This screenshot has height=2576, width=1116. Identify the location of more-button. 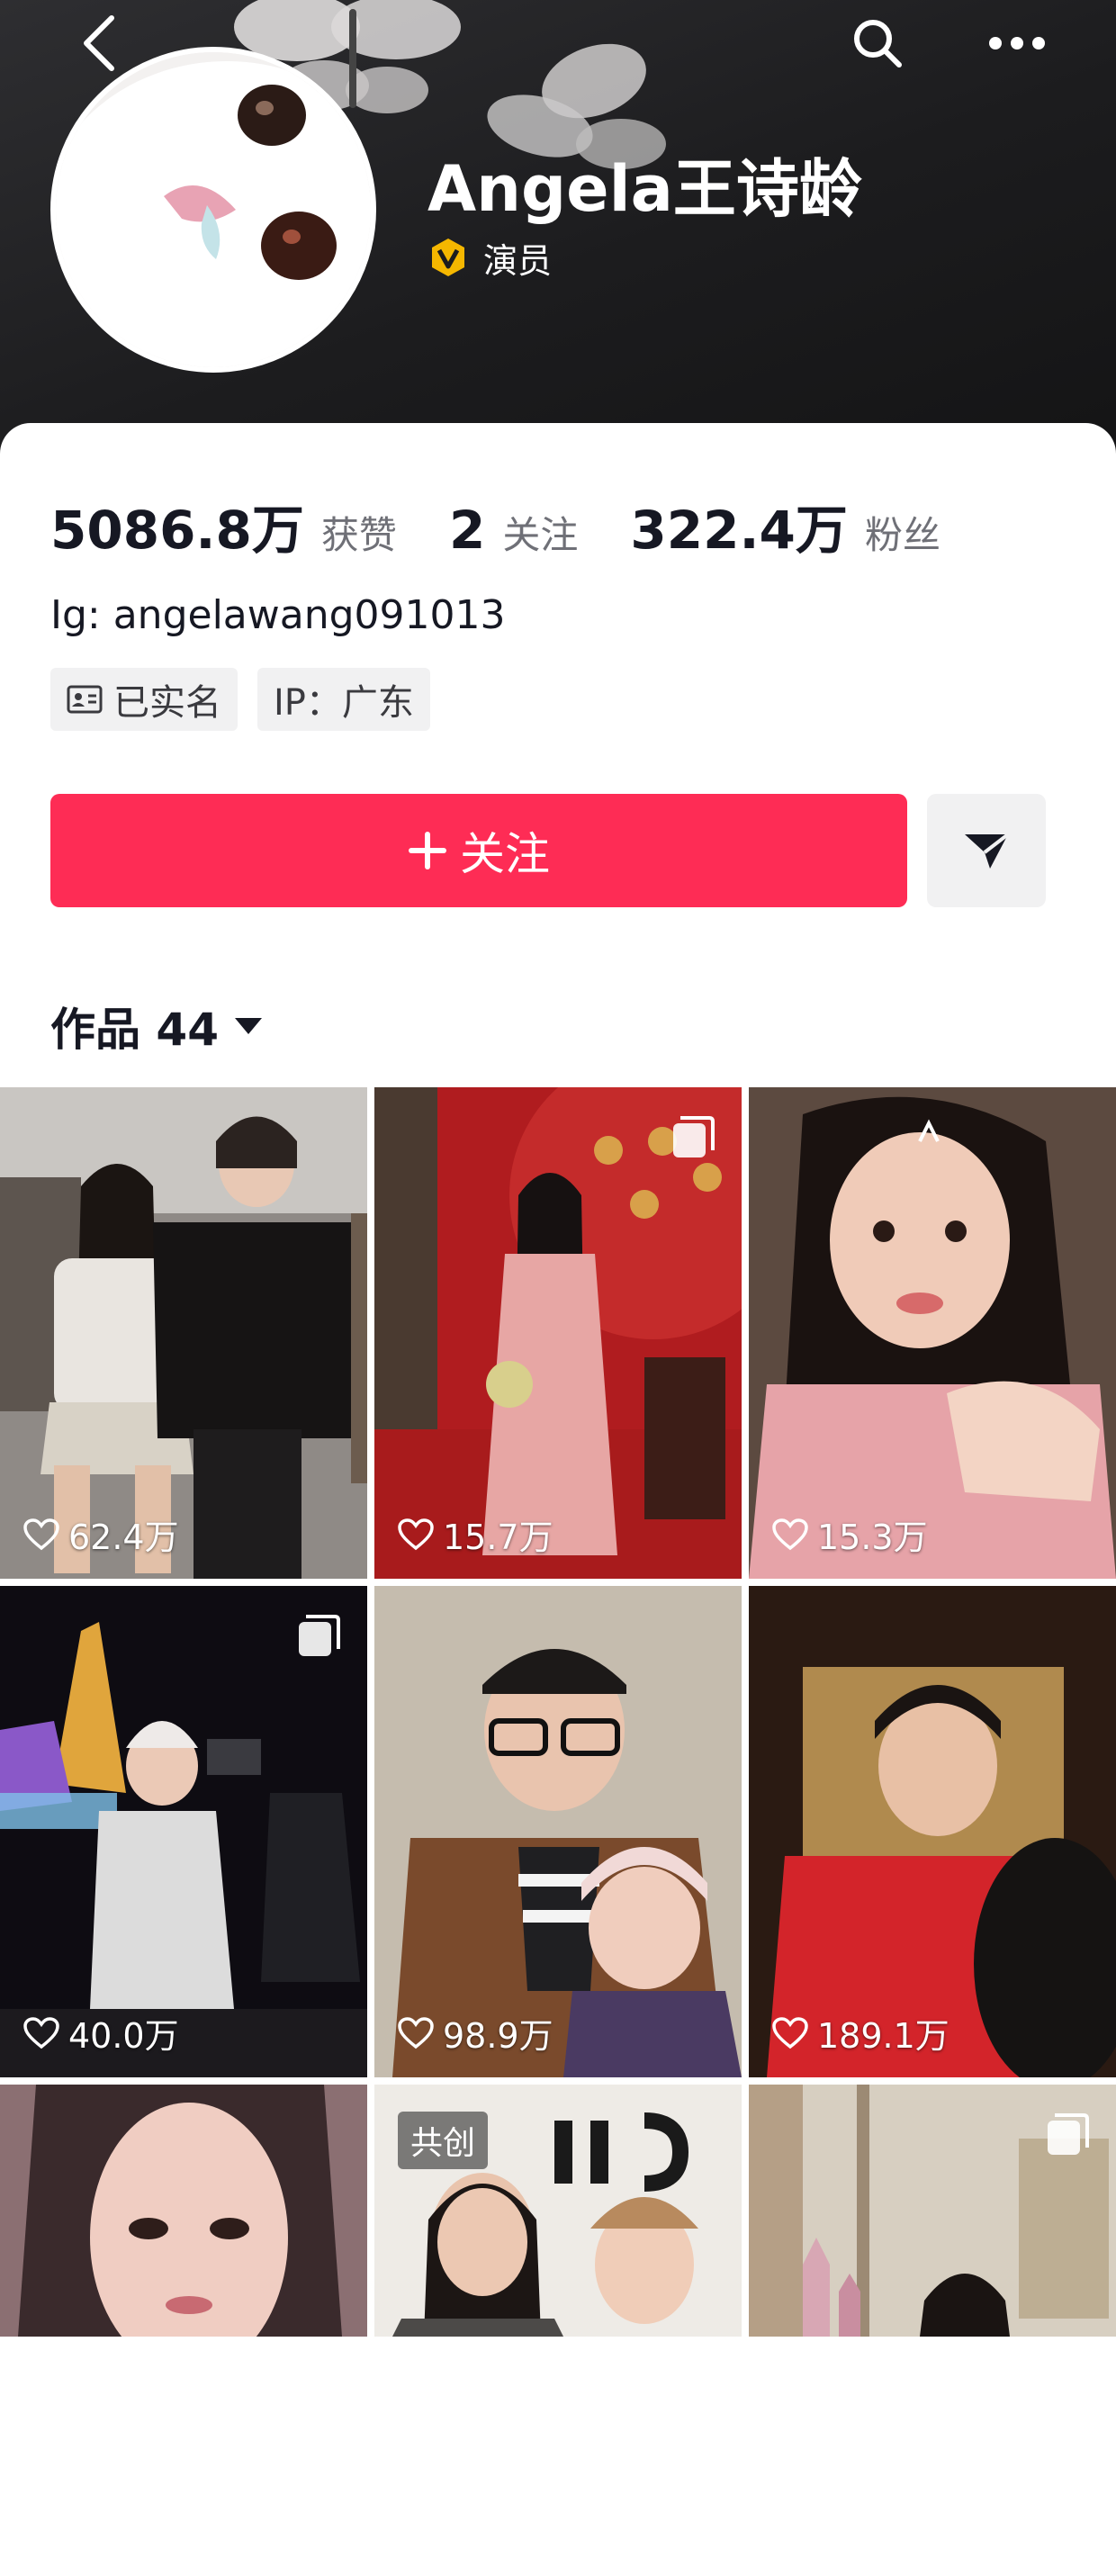
(1017, 43).